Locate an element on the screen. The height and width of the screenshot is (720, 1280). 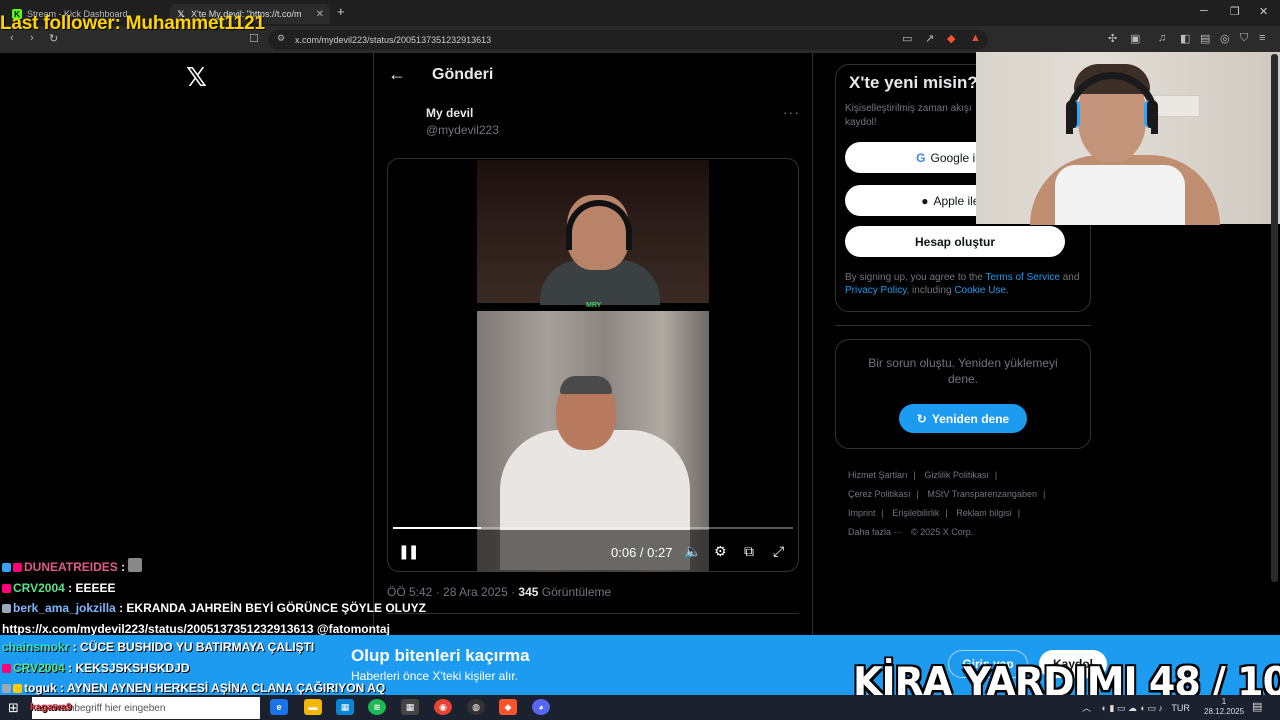
brave-icon: ◆ is located at coordinates (508, 707).